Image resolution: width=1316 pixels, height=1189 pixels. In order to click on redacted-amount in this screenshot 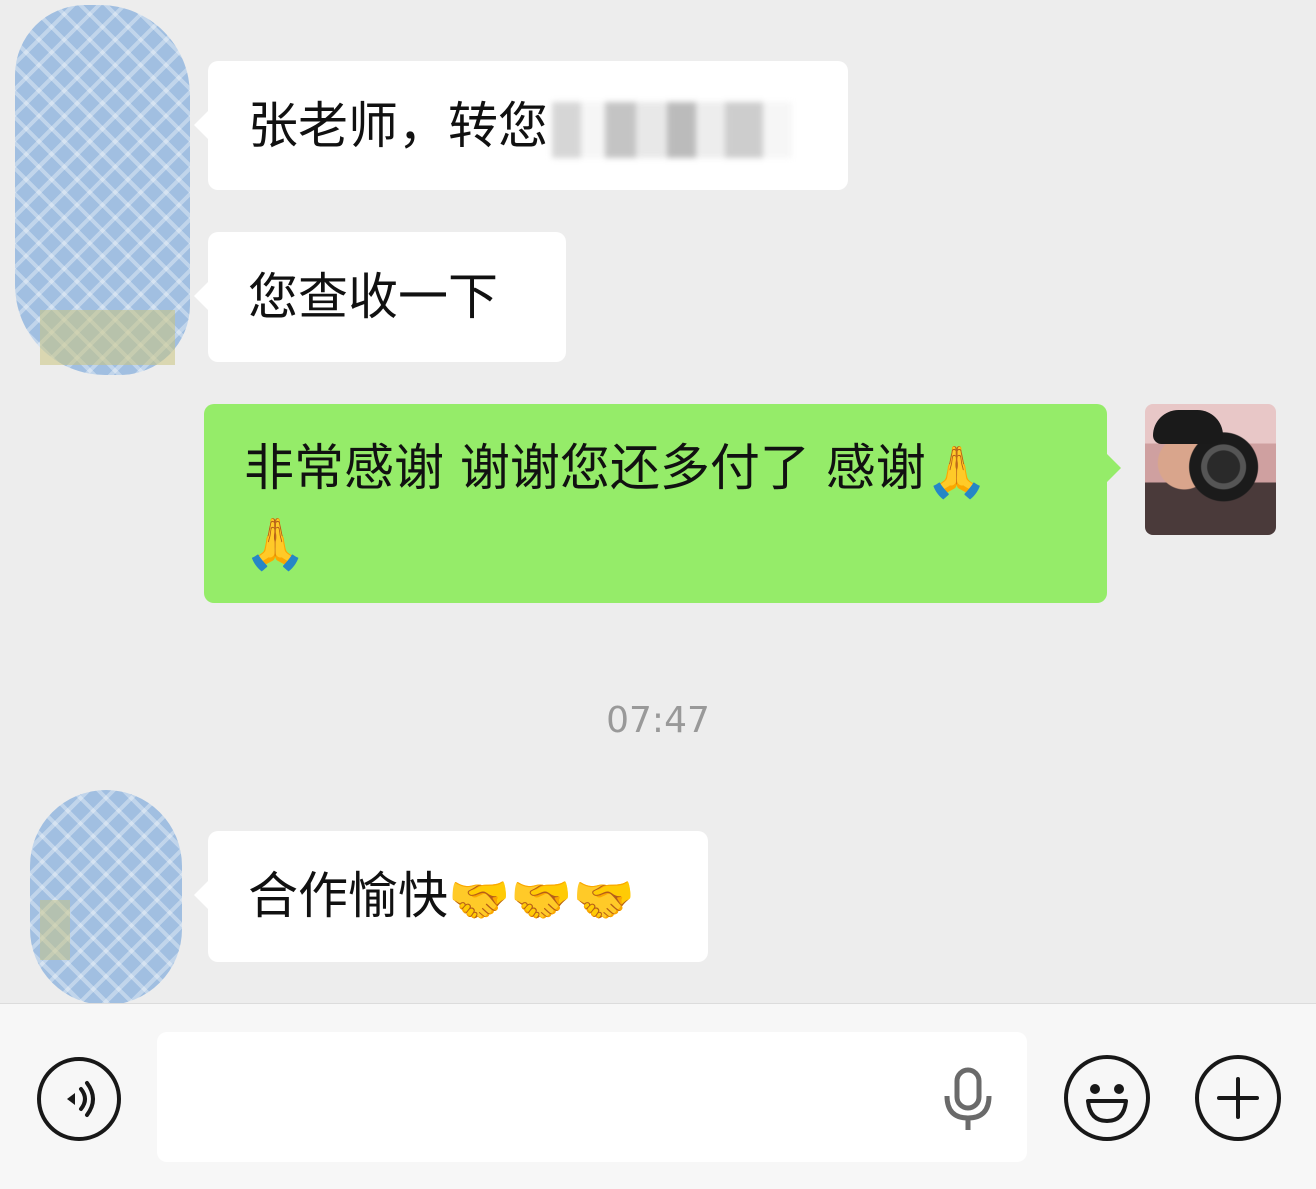, I will do `click(672, 129)`.